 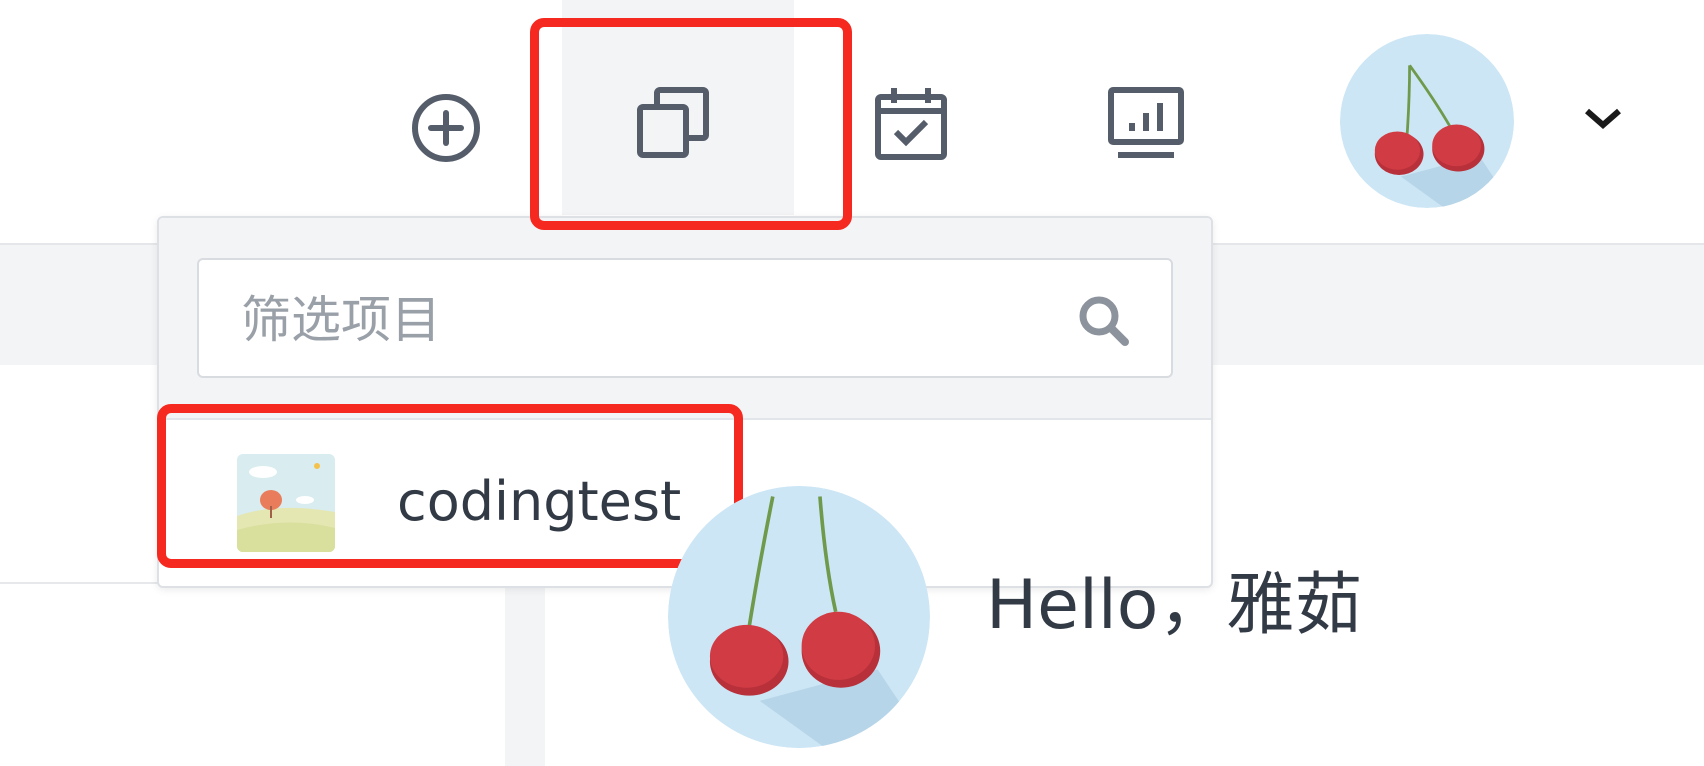 I want to click on project-filter-box, so click(x=685, y=318).